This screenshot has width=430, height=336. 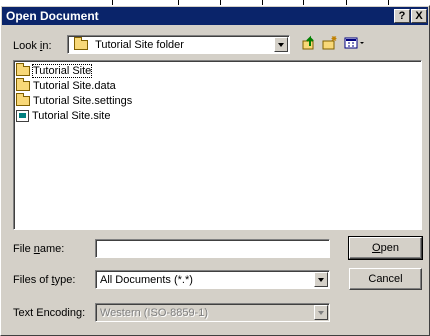 What do you see at coordinates (22, 116) in the screenshot?
I see `site-file-icon` at bounding box center [22, 116].